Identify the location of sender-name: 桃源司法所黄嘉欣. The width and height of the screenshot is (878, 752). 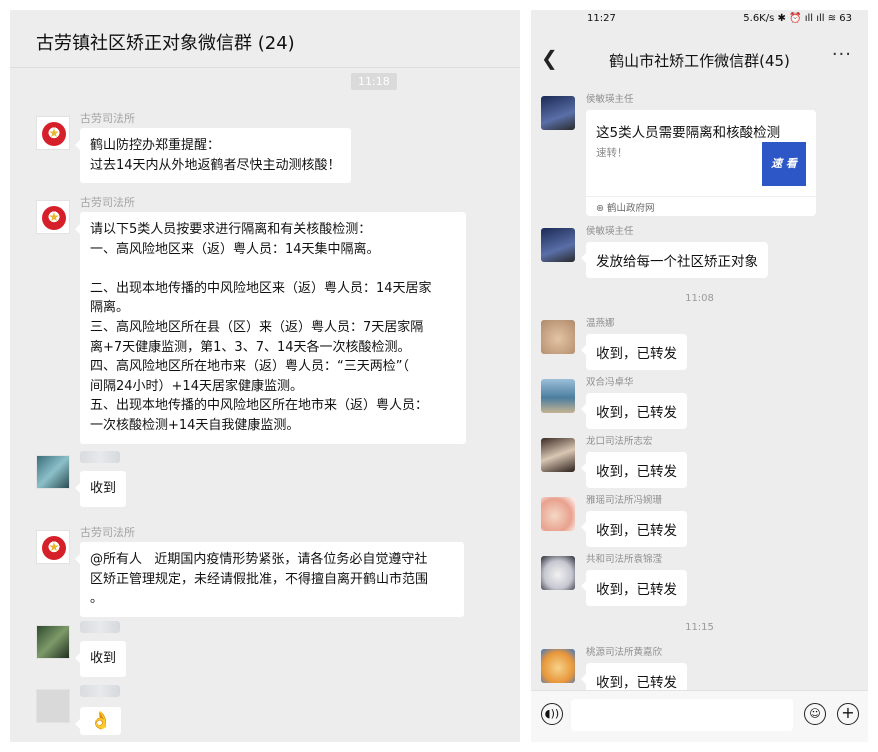
(624, 652).